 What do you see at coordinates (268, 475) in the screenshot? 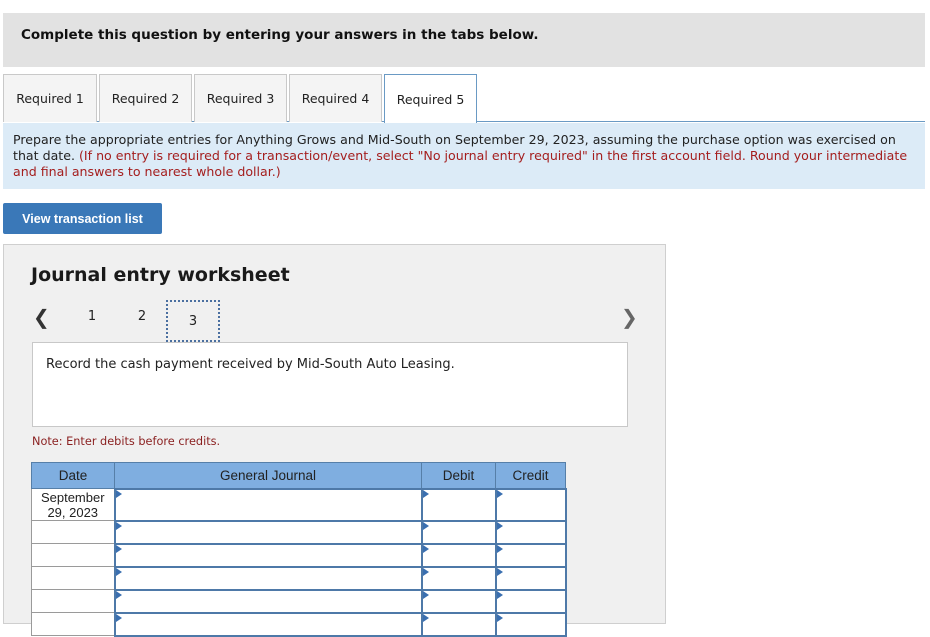
I see `header-general-journal: General Journal` at bounding box center [268, 475].